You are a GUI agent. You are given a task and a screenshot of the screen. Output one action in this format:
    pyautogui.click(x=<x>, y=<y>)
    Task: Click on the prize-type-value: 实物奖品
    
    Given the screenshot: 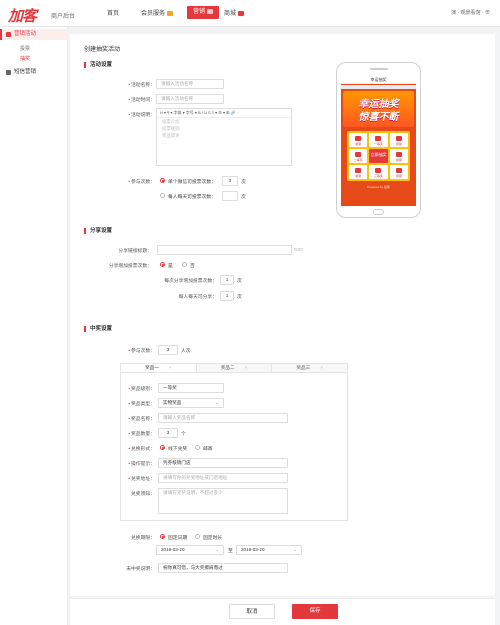 What is the action you would take?
    pyautogui.click(x=172, y=402)
    